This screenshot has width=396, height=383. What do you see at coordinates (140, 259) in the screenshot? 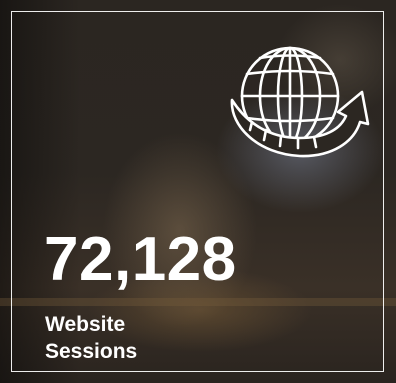
I see `metric-value: 72,128` at bounding box center [140, 259].